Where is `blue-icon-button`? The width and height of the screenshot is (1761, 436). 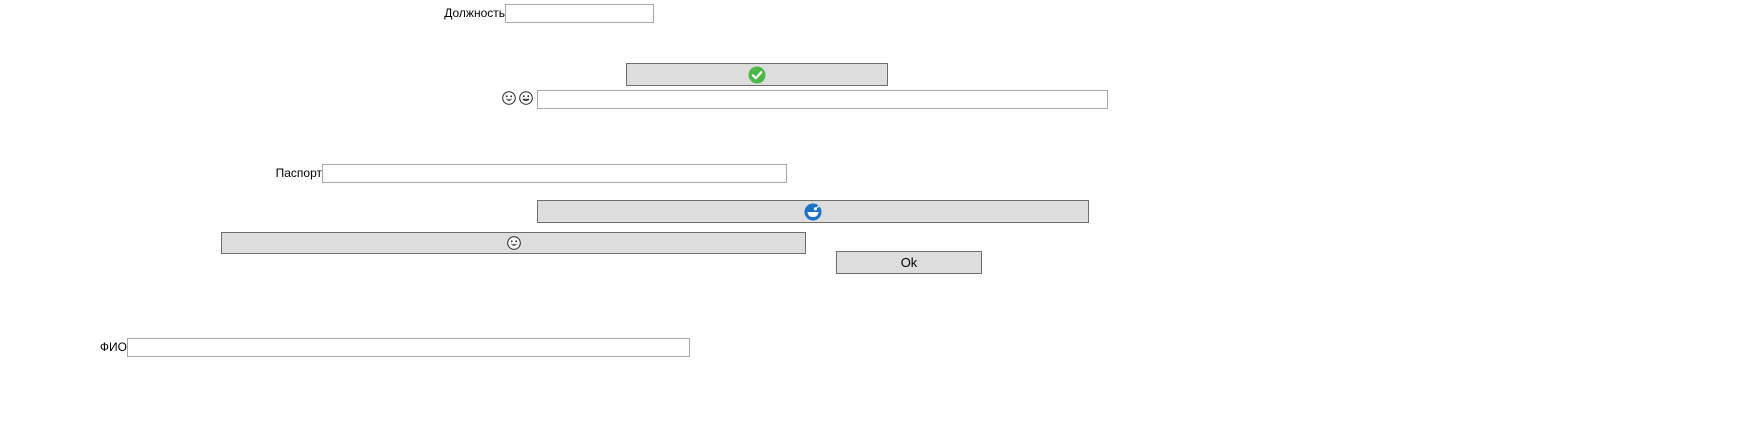
blue-icon-button is located at coordinates (813, 211).